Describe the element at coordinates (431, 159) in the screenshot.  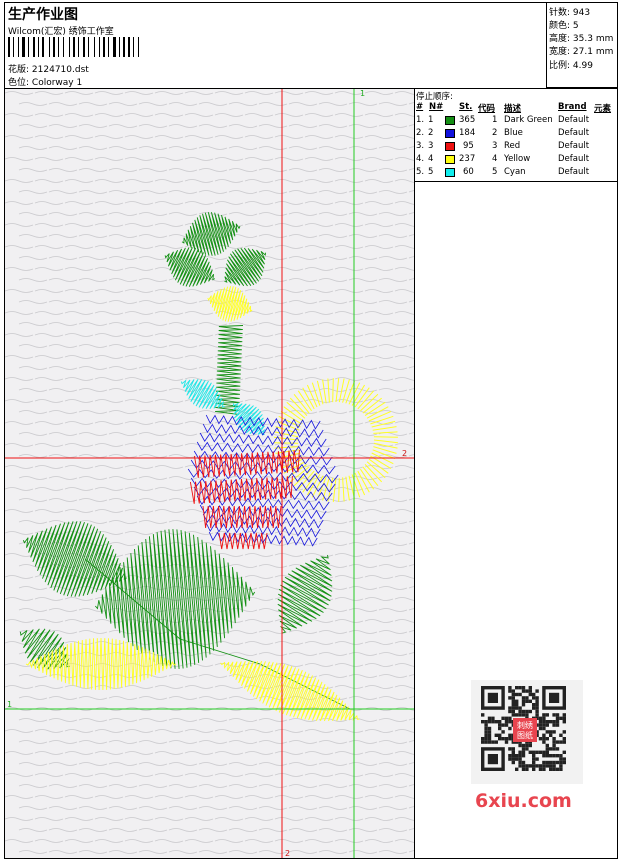
I see `row-needle: 4` at that location.